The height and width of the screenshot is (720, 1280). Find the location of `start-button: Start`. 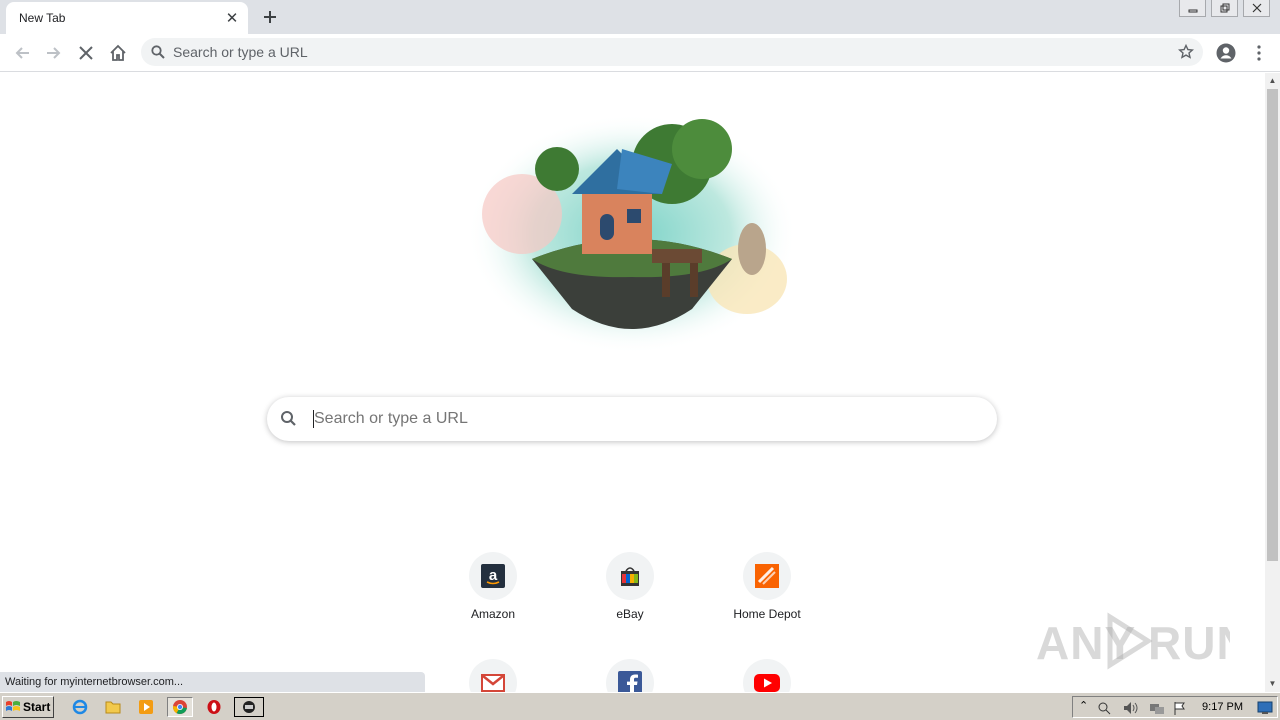

start-button: Start is located at coordinates (28, 707).